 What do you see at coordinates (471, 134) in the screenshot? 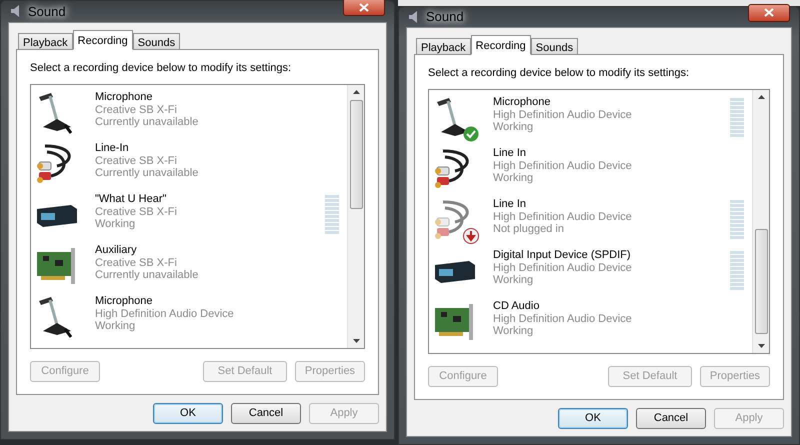
I see `check-badge-icon` at bounding box center [471, 134].